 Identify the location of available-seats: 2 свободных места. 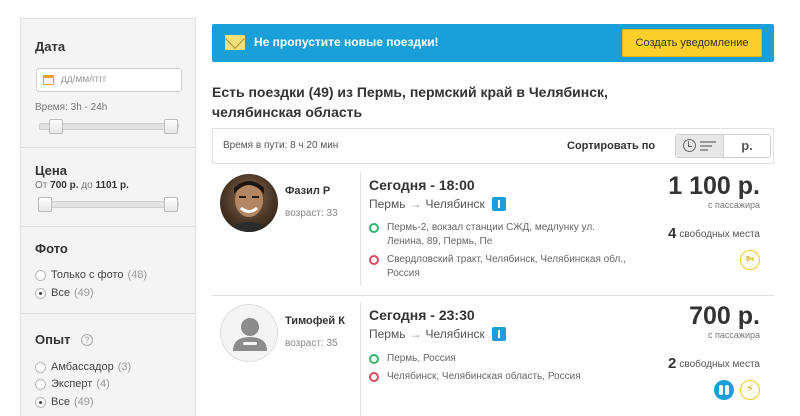
(714, 363).